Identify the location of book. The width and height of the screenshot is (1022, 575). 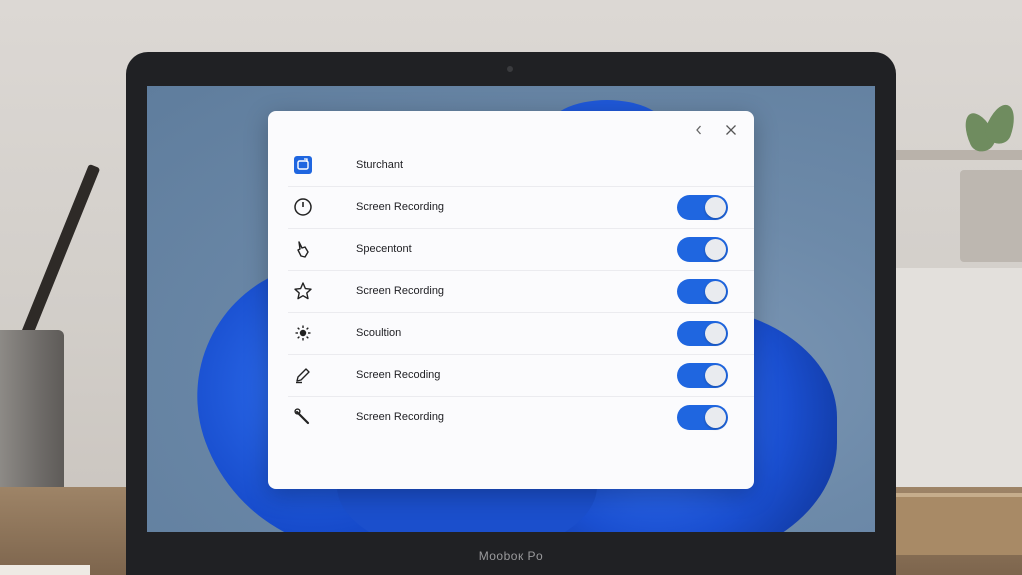
(957, 524).